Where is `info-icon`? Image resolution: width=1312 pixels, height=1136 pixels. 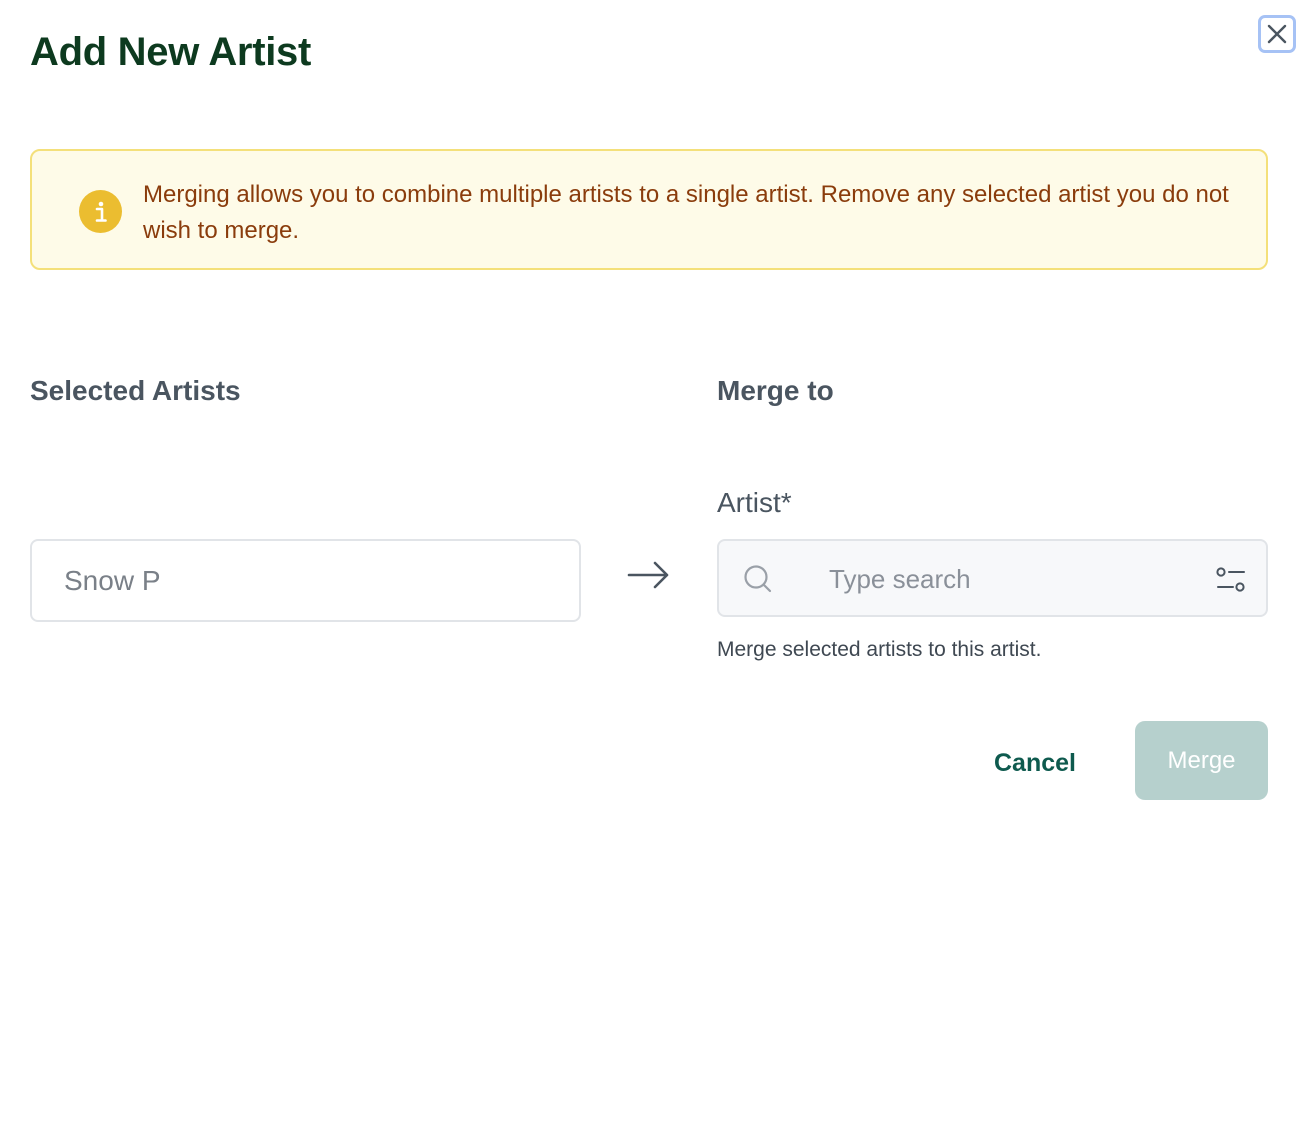 info-icon is located at coordinates (100, 211).